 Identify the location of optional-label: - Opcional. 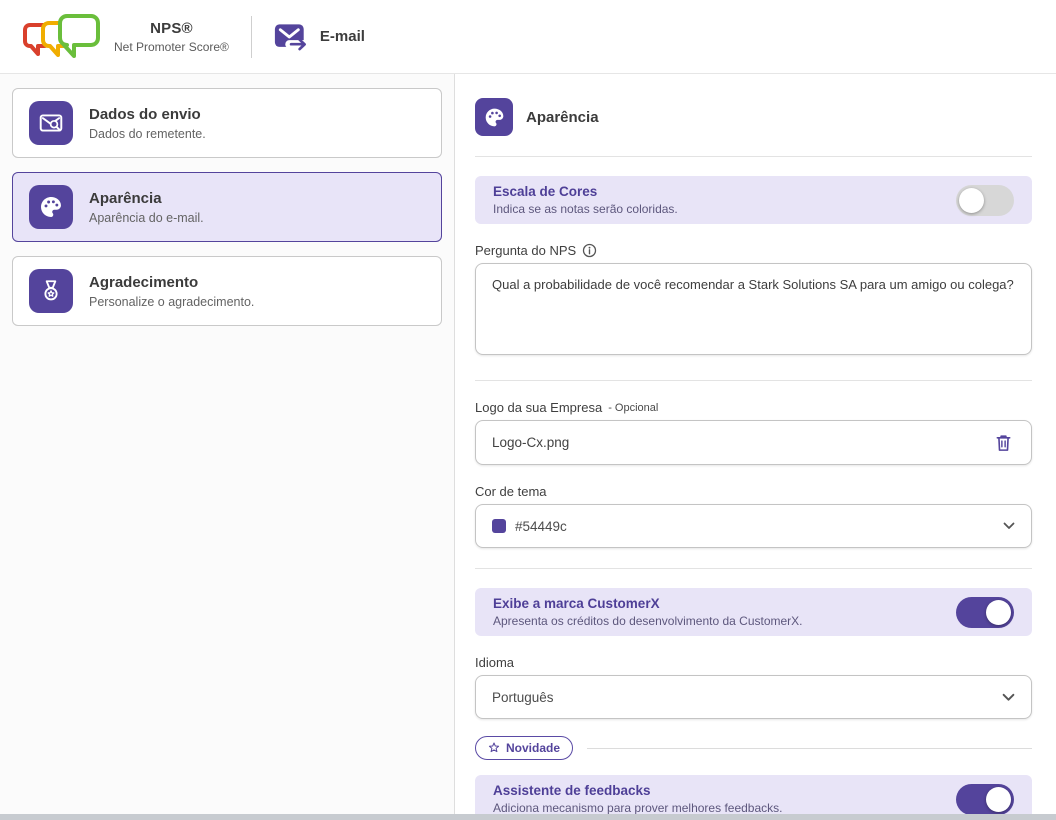
(633, 407).